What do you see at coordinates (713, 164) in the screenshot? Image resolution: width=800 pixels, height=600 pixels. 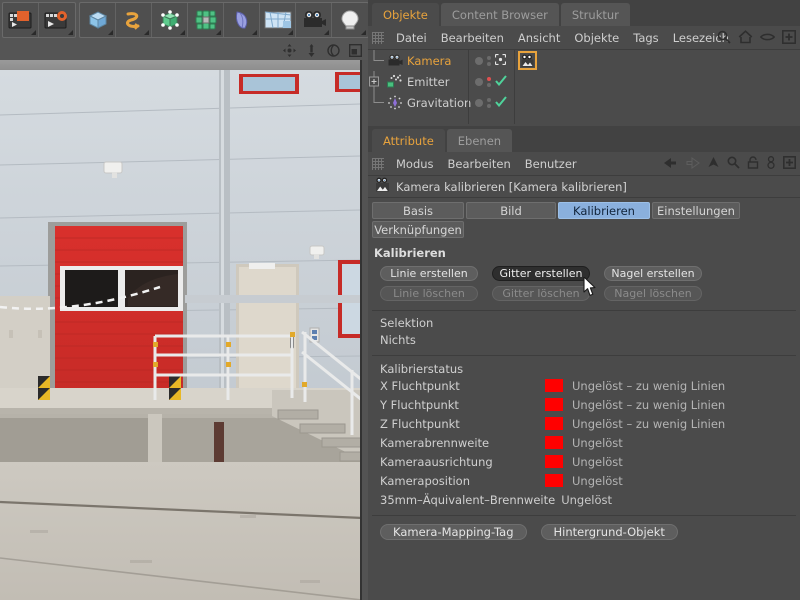 I see `up-arrow-icon` at bounding box center [713, 164].